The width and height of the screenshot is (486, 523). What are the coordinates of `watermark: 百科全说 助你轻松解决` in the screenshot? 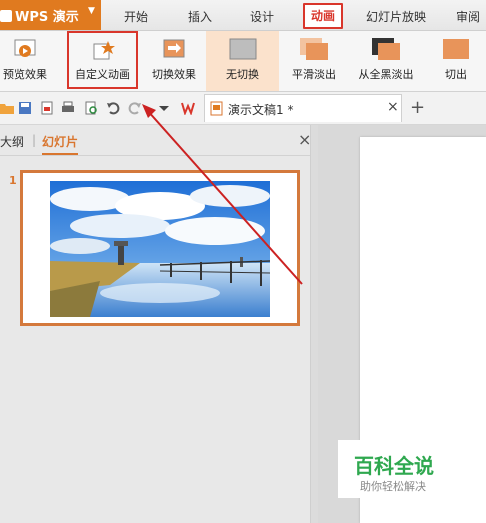 It's located at (401, 469).